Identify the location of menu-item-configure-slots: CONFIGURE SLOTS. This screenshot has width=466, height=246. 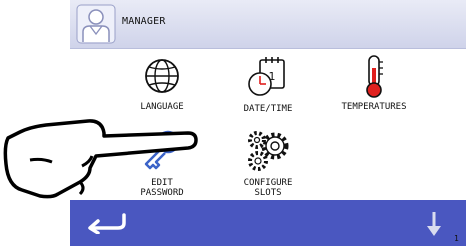
(268, 164).